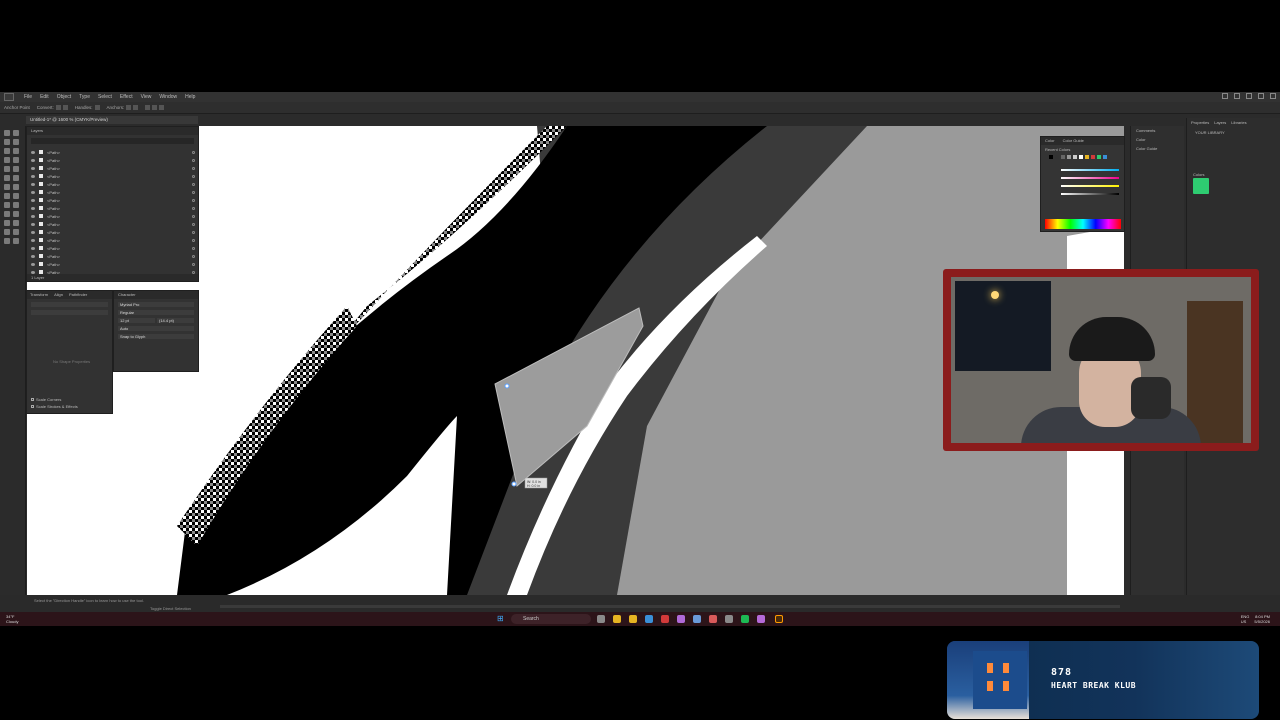  What do you see at coordinates (1201, 186) in the screenshot?
I see `library-color-swatch` at bounding box center [1201, 186].